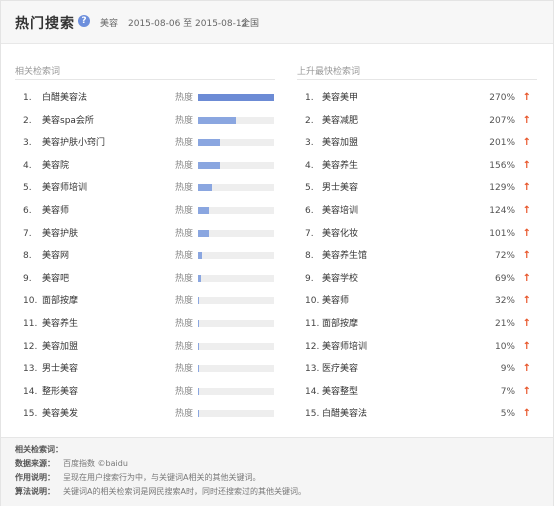 Image resolution: width=554 pixels, height=506 pixels. What do you see at coordinates (340, 98) in the screenshot?
I see `keyword-link: 美容美甲` at bounding box center [340, 98].